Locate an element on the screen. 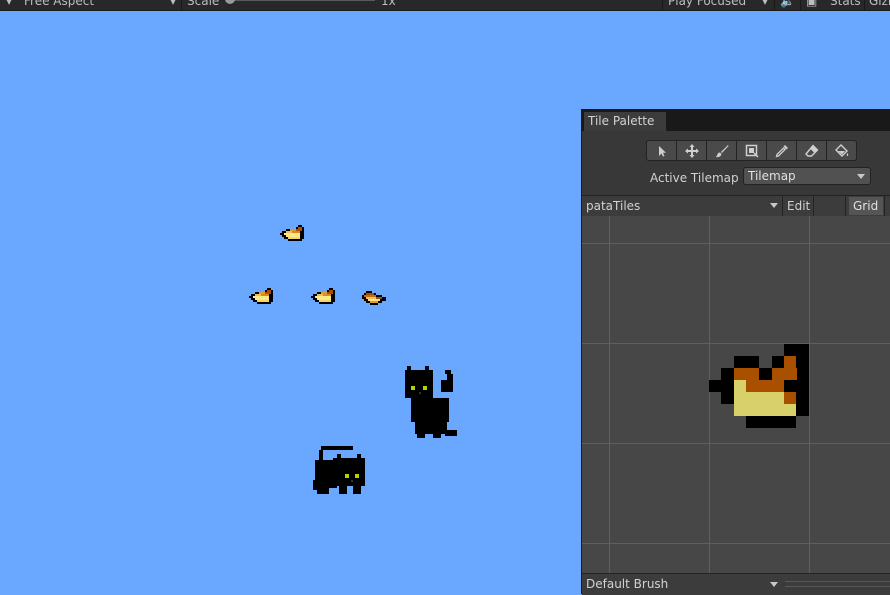 The image size is (890, 595). select-tool-icon is located at coordinates (662, 150).